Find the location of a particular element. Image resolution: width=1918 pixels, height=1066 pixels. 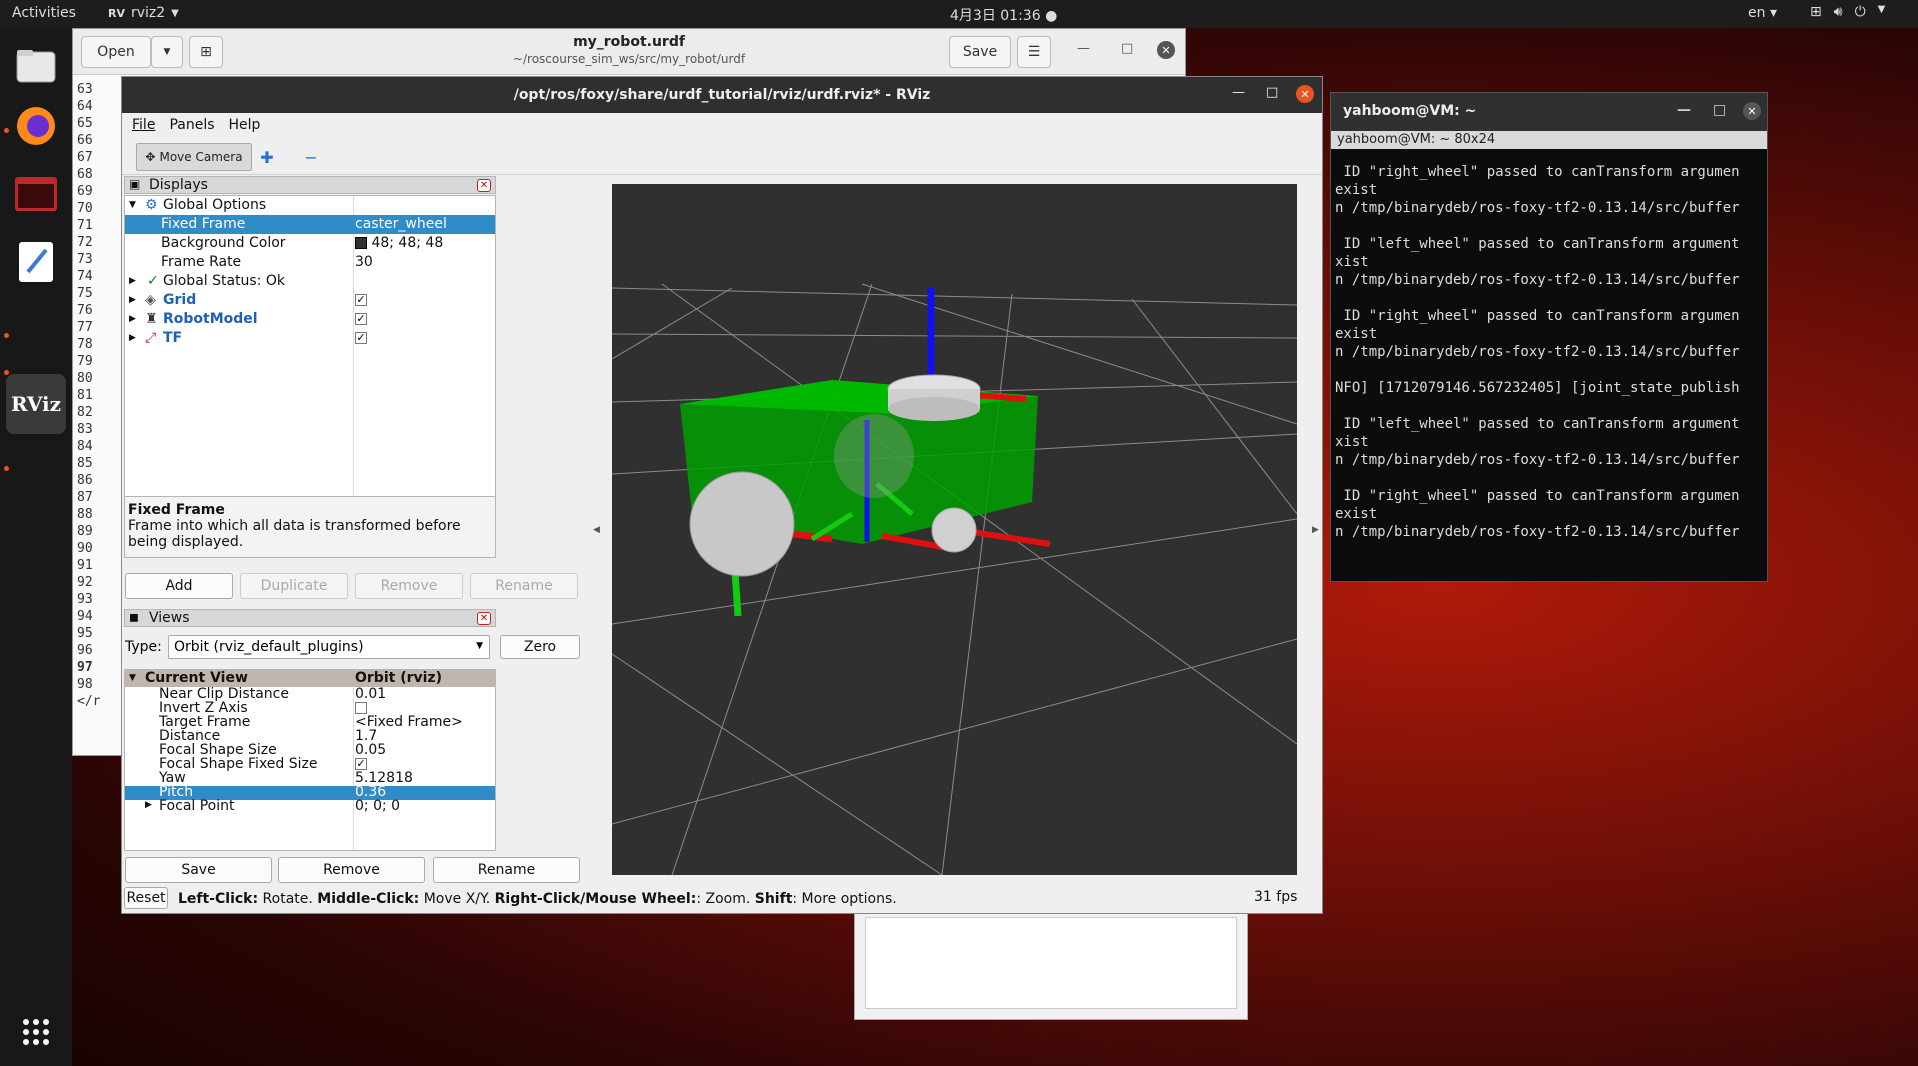

middle-click-key: Middle-Click: is located at coordinates (368, 899).